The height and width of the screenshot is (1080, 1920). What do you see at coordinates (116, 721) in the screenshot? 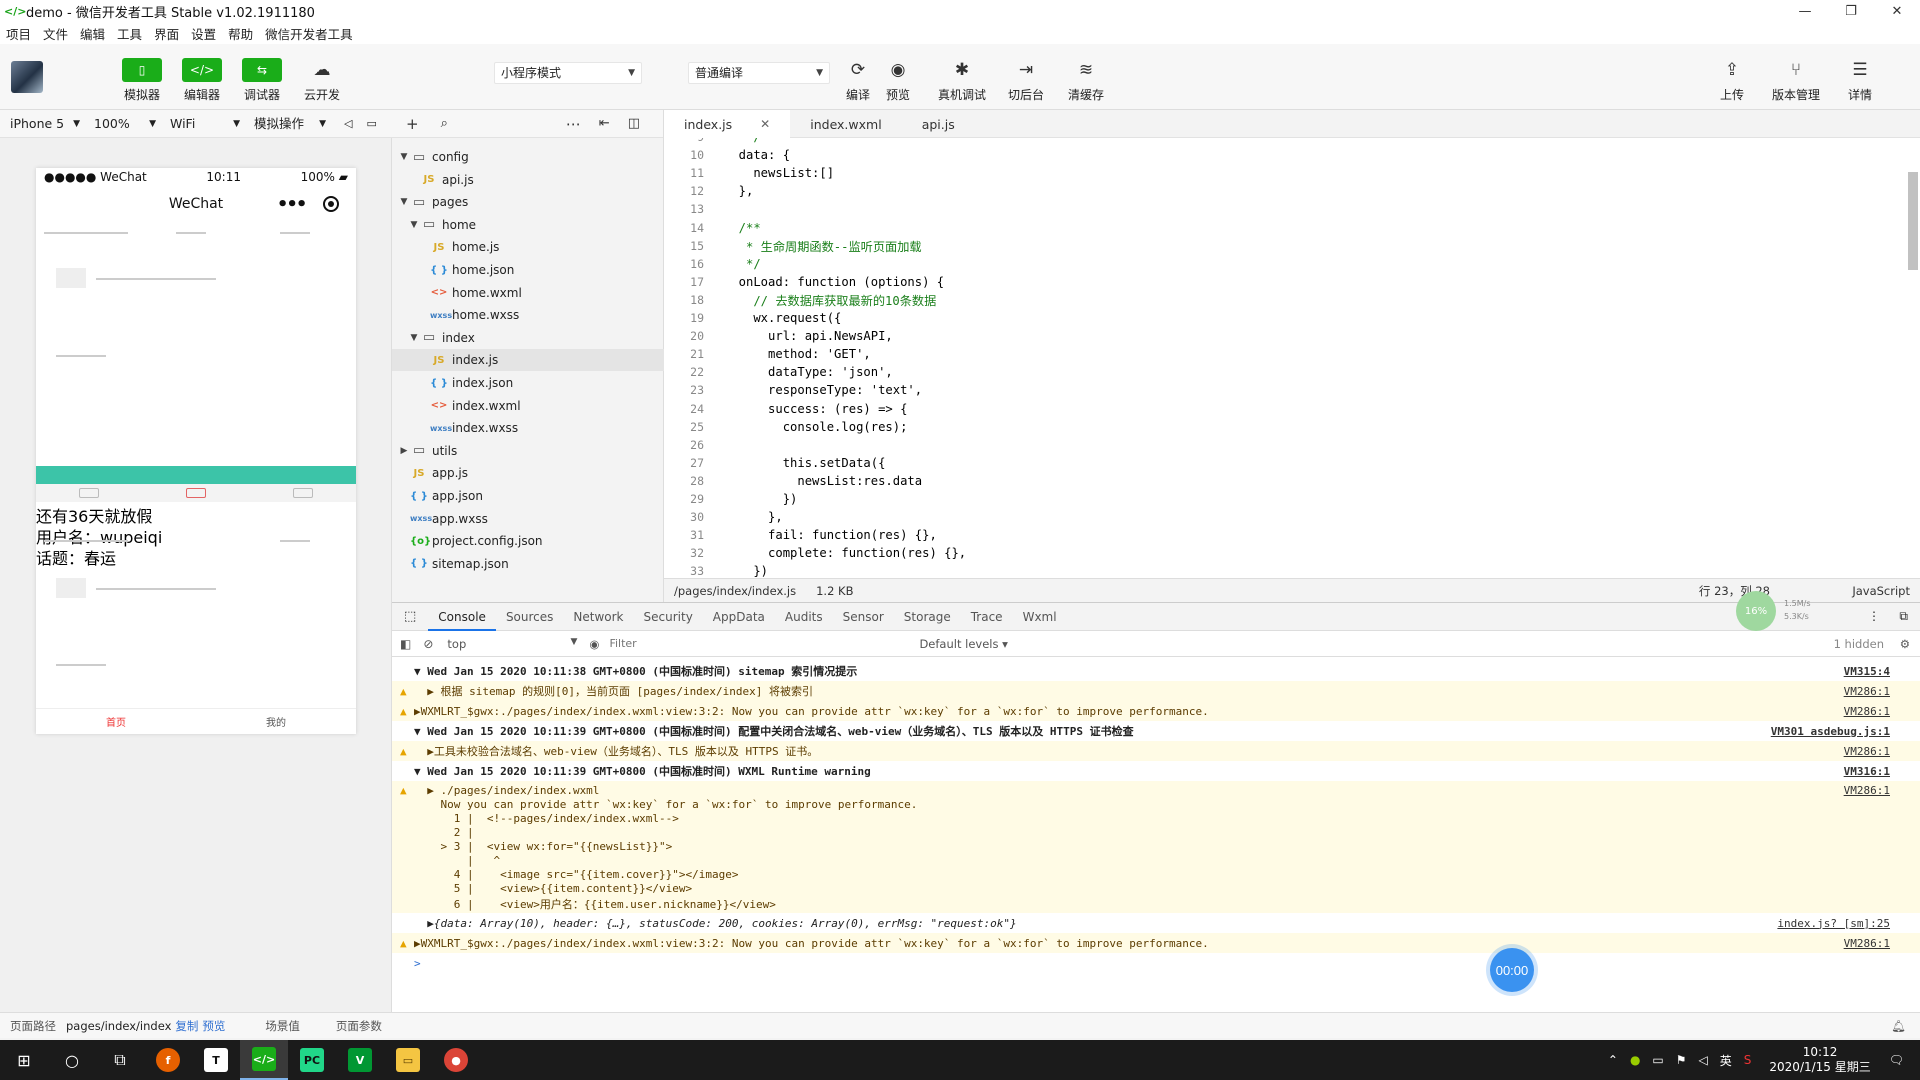
I see `tab-home: 首页` at bounding box center [116, 721].